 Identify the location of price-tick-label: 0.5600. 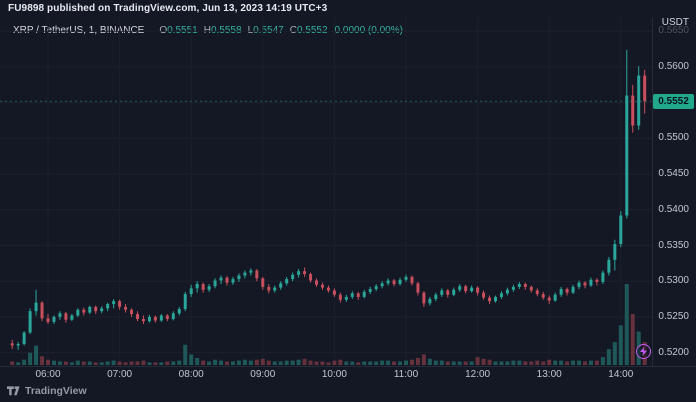
(673, 66).